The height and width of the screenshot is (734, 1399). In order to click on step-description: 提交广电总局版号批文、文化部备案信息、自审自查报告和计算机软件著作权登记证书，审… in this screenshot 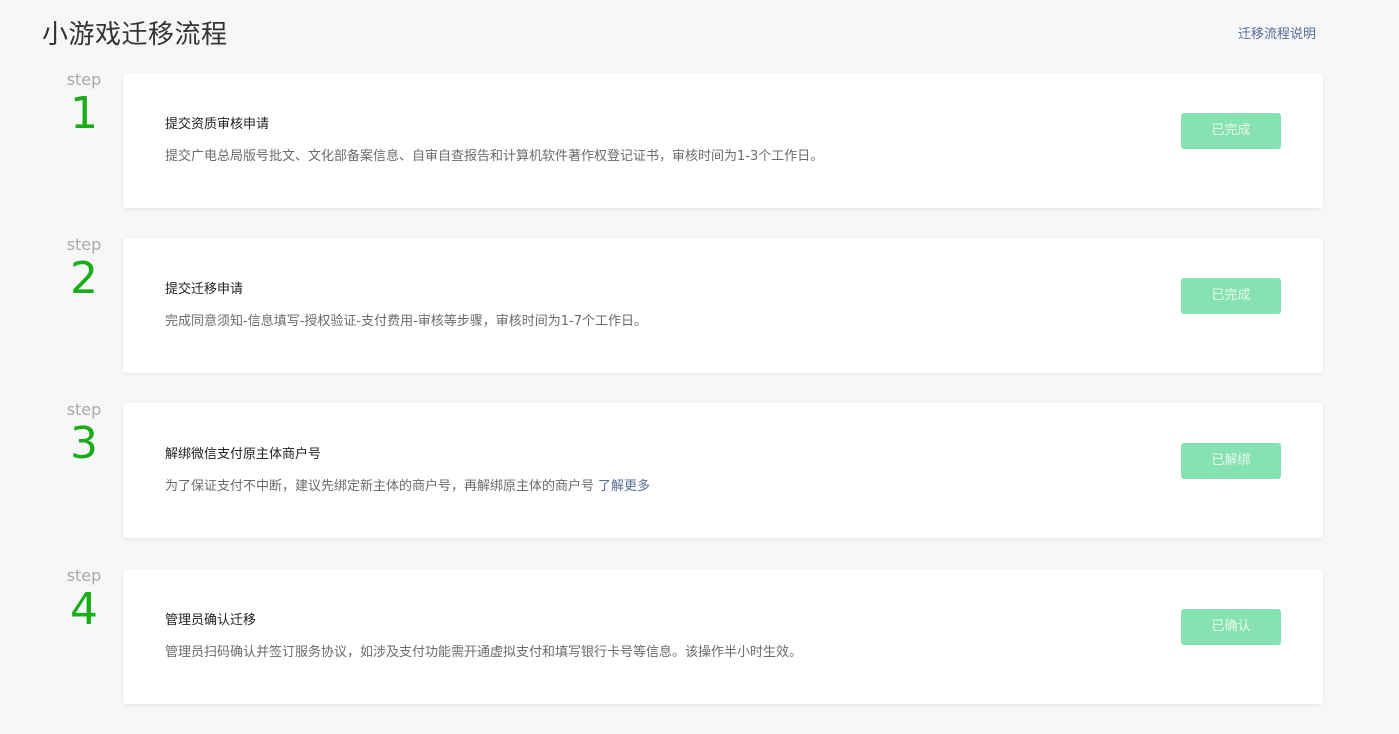, I will do `click(494, 157)`.